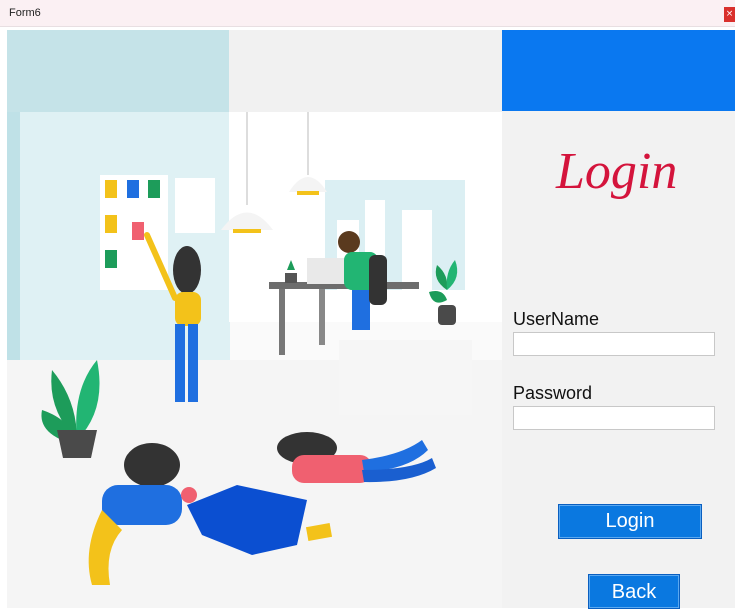 Image resolution: width=735 pixels, height=609 pixels. I want to click on password-label: Password, so click(553, 393).